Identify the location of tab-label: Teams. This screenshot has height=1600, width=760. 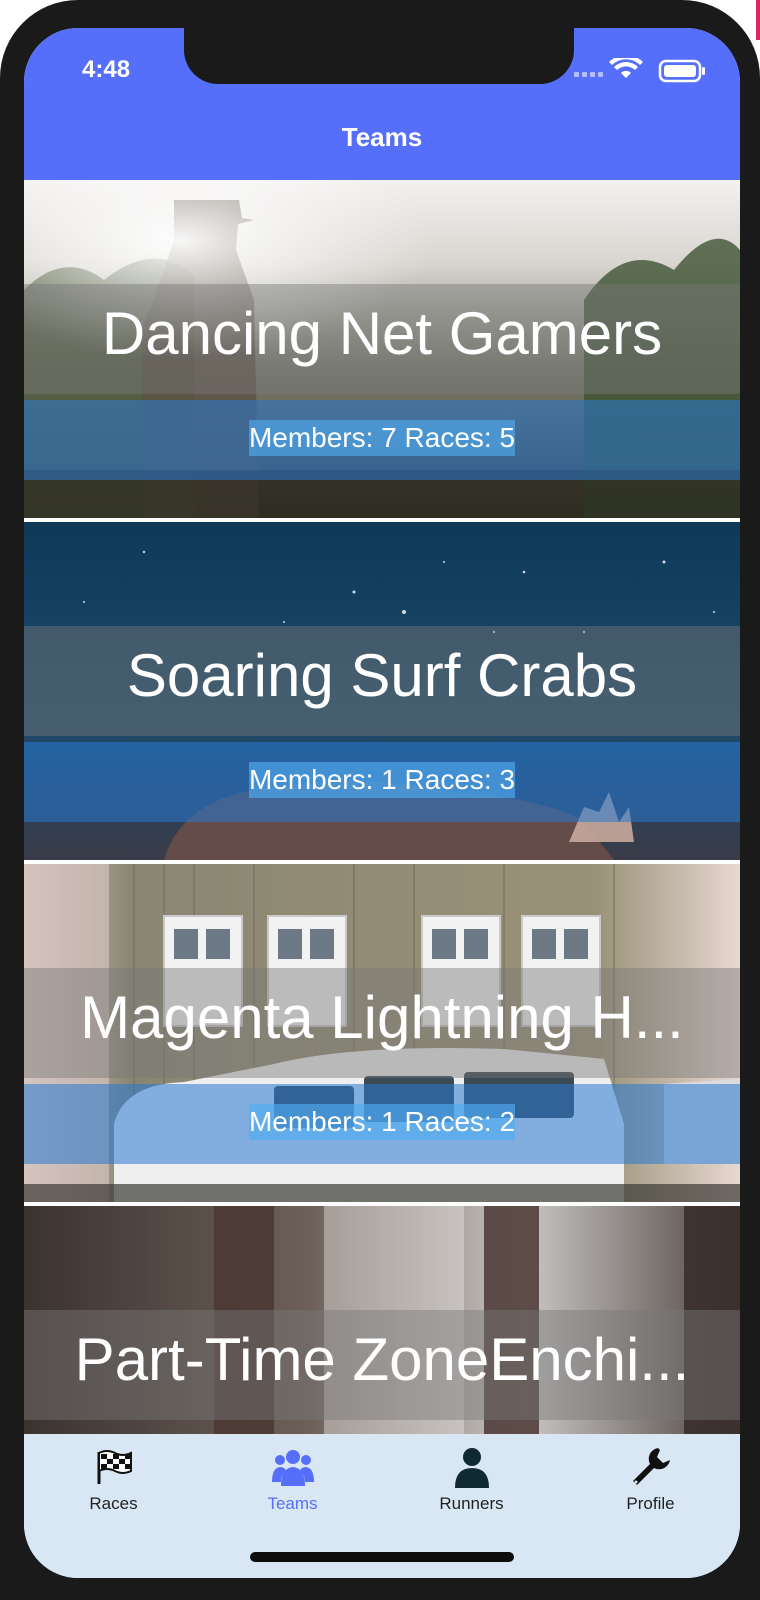
(292, 1503).